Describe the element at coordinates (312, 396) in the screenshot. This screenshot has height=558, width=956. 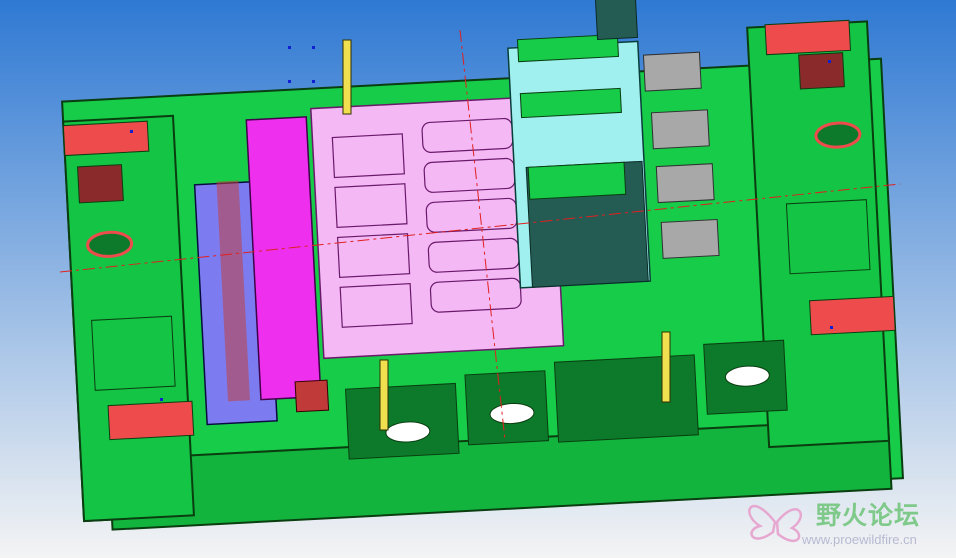
I see `slider-heel` at that location.